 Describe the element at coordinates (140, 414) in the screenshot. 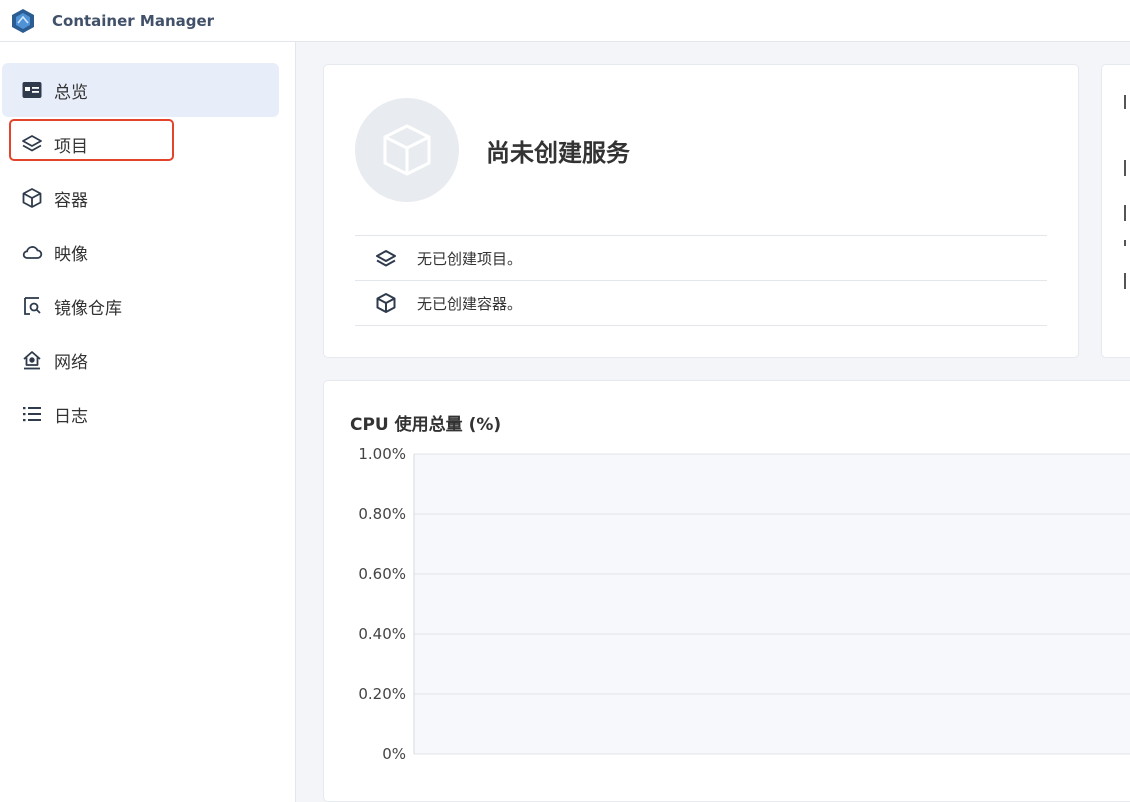

I see `sidebar-item-logs: 日志` at that location.